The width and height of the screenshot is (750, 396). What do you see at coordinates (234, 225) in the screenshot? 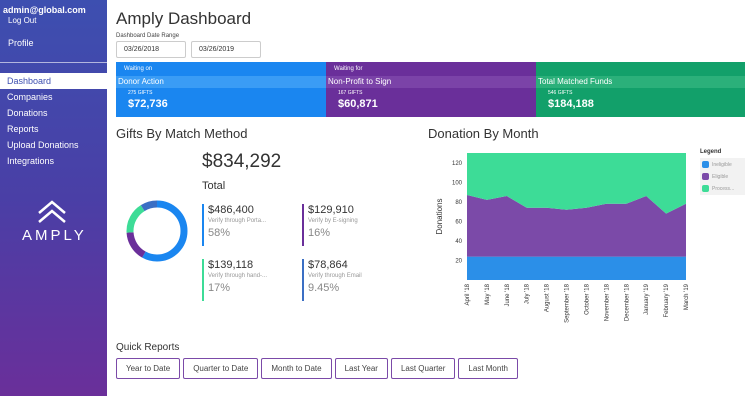
I see `method-portal: $486,400 Verify through Porta... 58%` at bounding box center [234, 225].